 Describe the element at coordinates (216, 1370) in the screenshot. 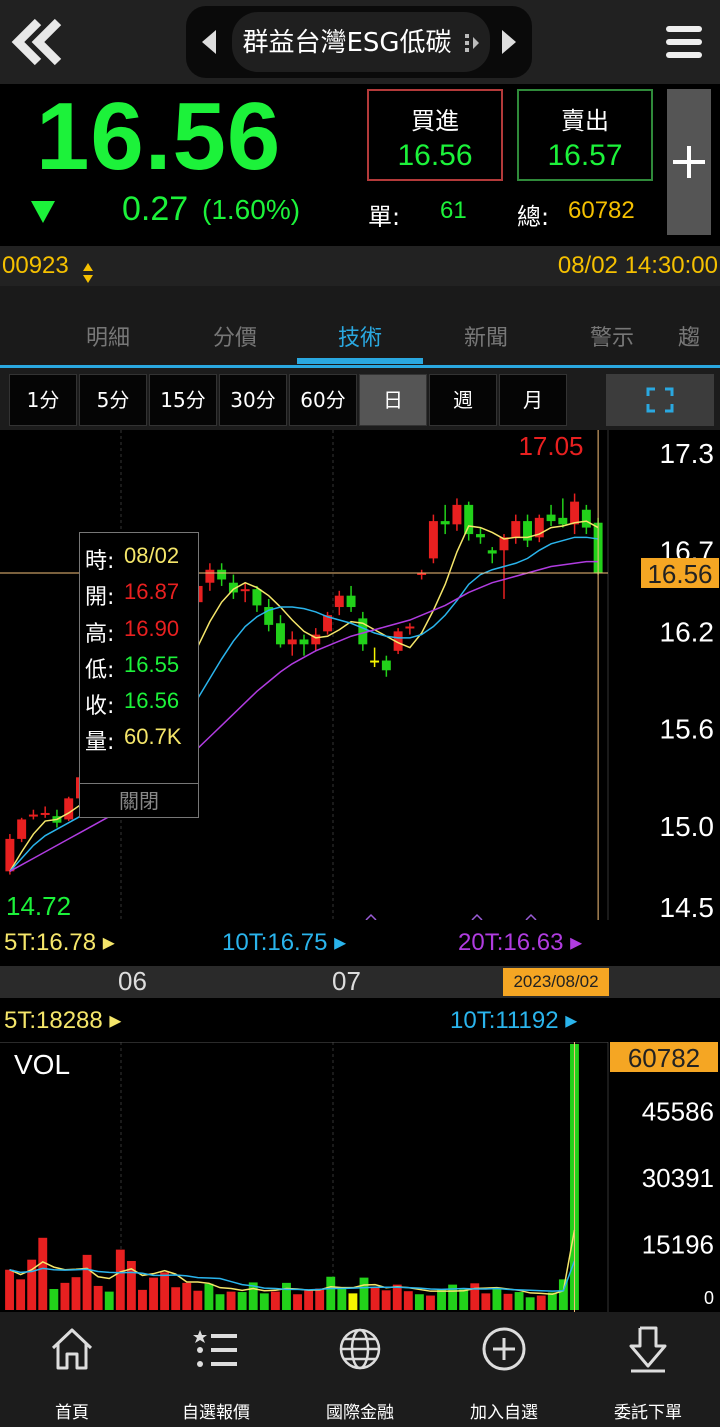

I see `nav-watchlist: 自選報價` at that location.